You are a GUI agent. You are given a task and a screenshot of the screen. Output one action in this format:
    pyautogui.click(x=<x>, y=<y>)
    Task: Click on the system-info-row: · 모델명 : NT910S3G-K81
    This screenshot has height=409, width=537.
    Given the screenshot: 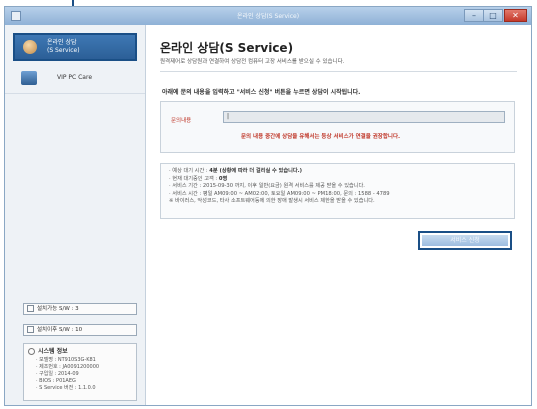 What is the action you would take?
    pyautogui.click(x=66, y=360)
    